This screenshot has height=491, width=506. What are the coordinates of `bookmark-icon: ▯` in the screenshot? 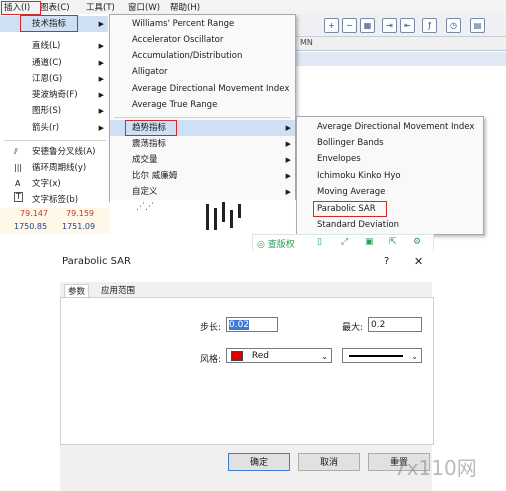 It's located at (319, 242).